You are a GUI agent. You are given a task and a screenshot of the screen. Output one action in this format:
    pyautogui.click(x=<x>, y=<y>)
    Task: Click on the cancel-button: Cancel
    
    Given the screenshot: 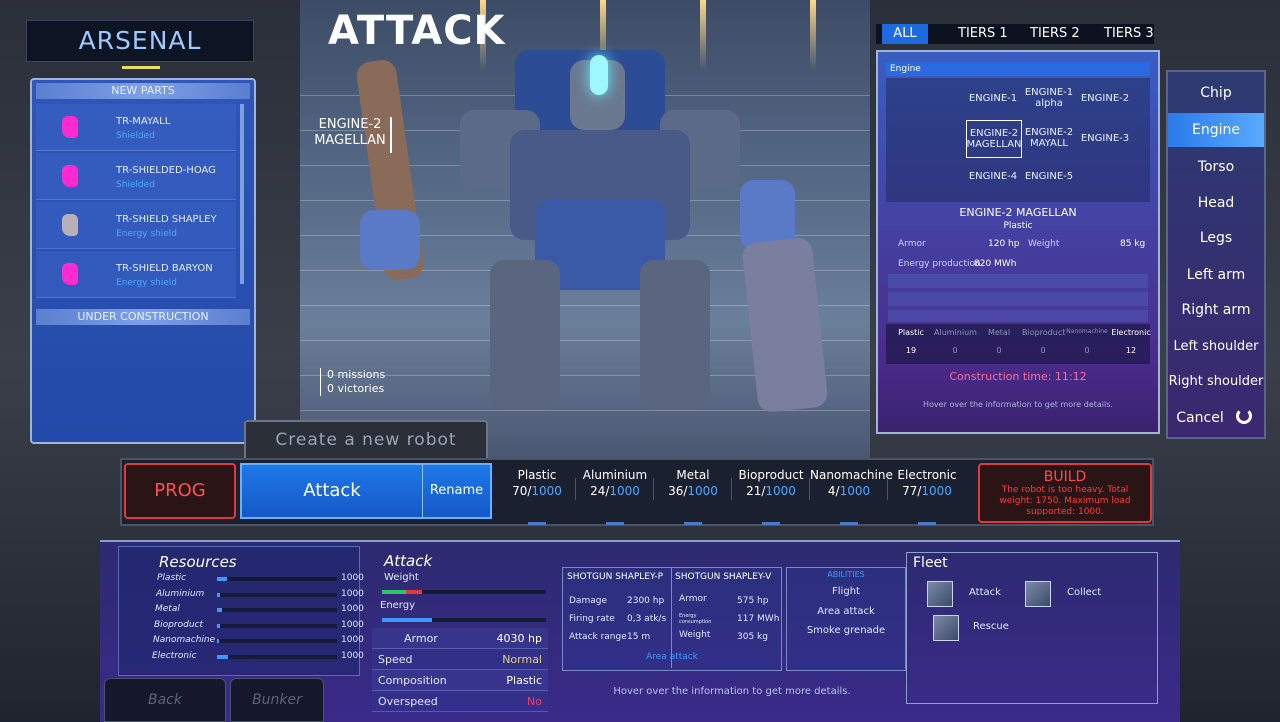 What is the action you would take?
    pyautogui.click(x=1200, y=418)
    